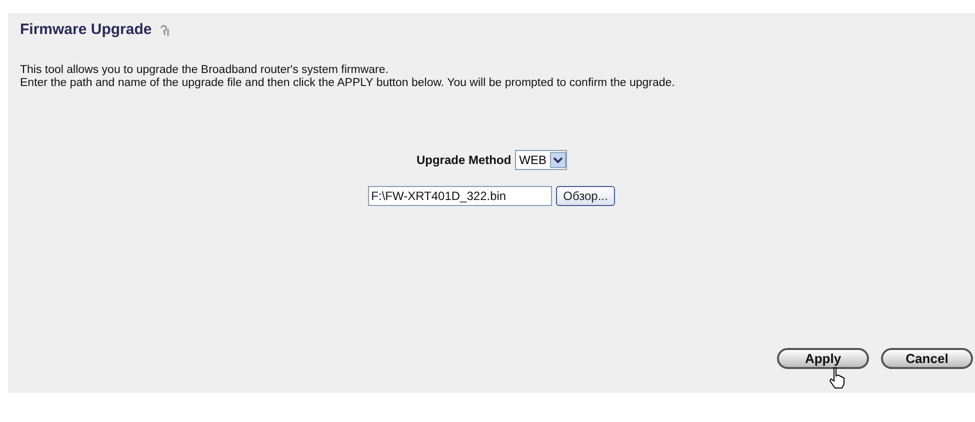 The image size is (975, 422). What do you see at coordinates (837, 378) in the screenshot?
I see `hand-cursor-icon` at bounding box center [837, 378].